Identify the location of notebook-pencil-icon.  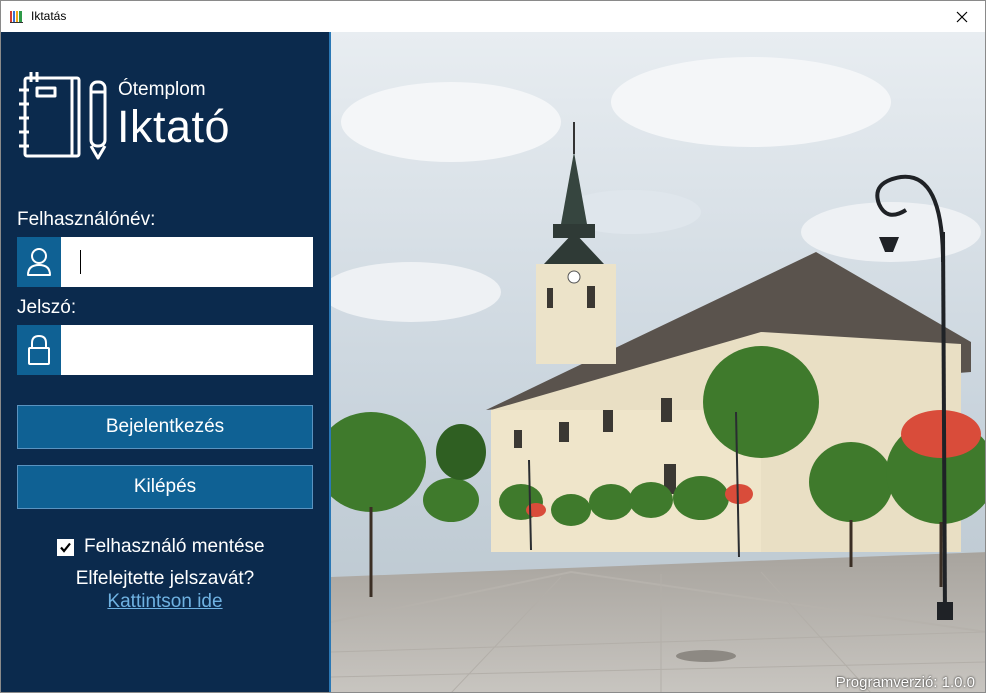
(63, 116).